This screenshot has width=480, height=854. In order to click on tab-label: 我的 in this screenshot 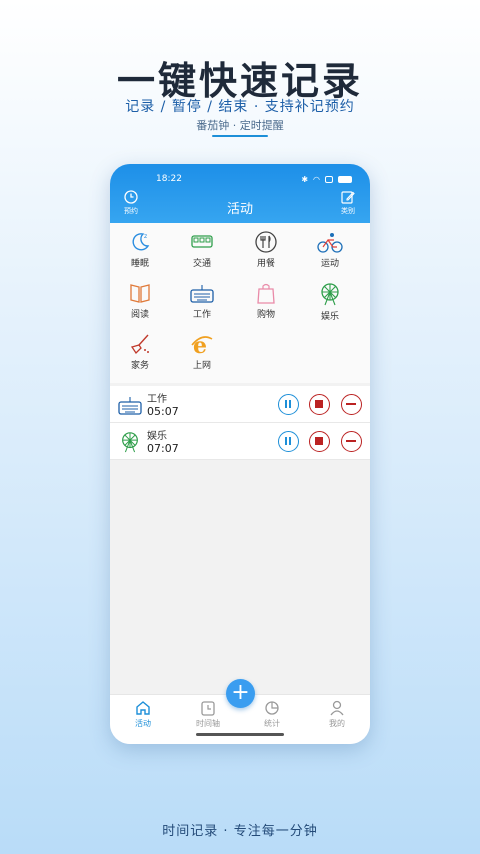, I will do `click(337, 723)`.